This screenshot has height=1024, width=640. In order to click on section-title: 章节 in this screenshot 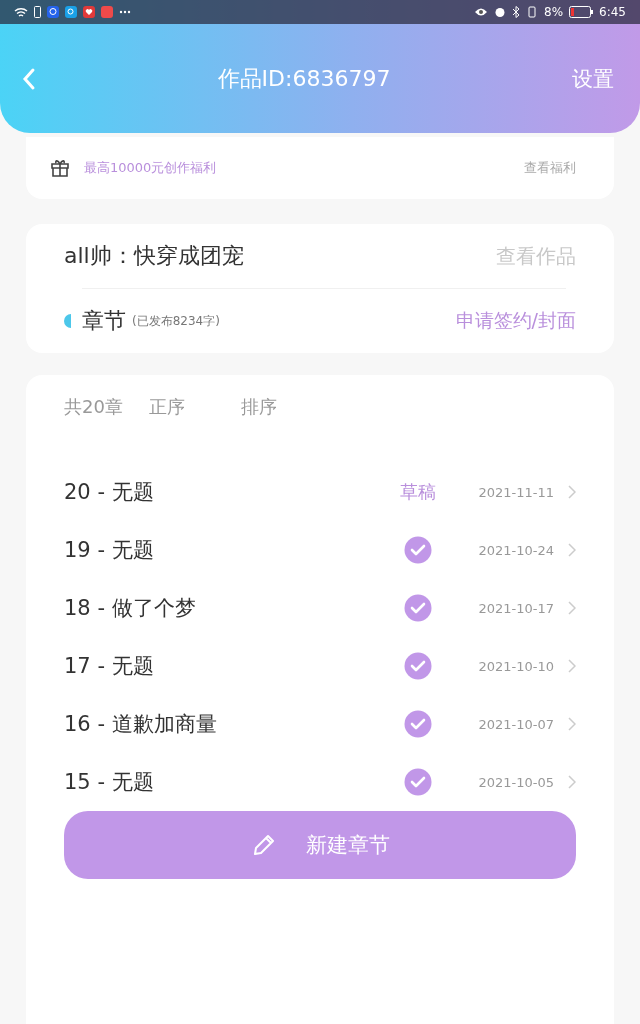, I will do `click(104, 321)`.